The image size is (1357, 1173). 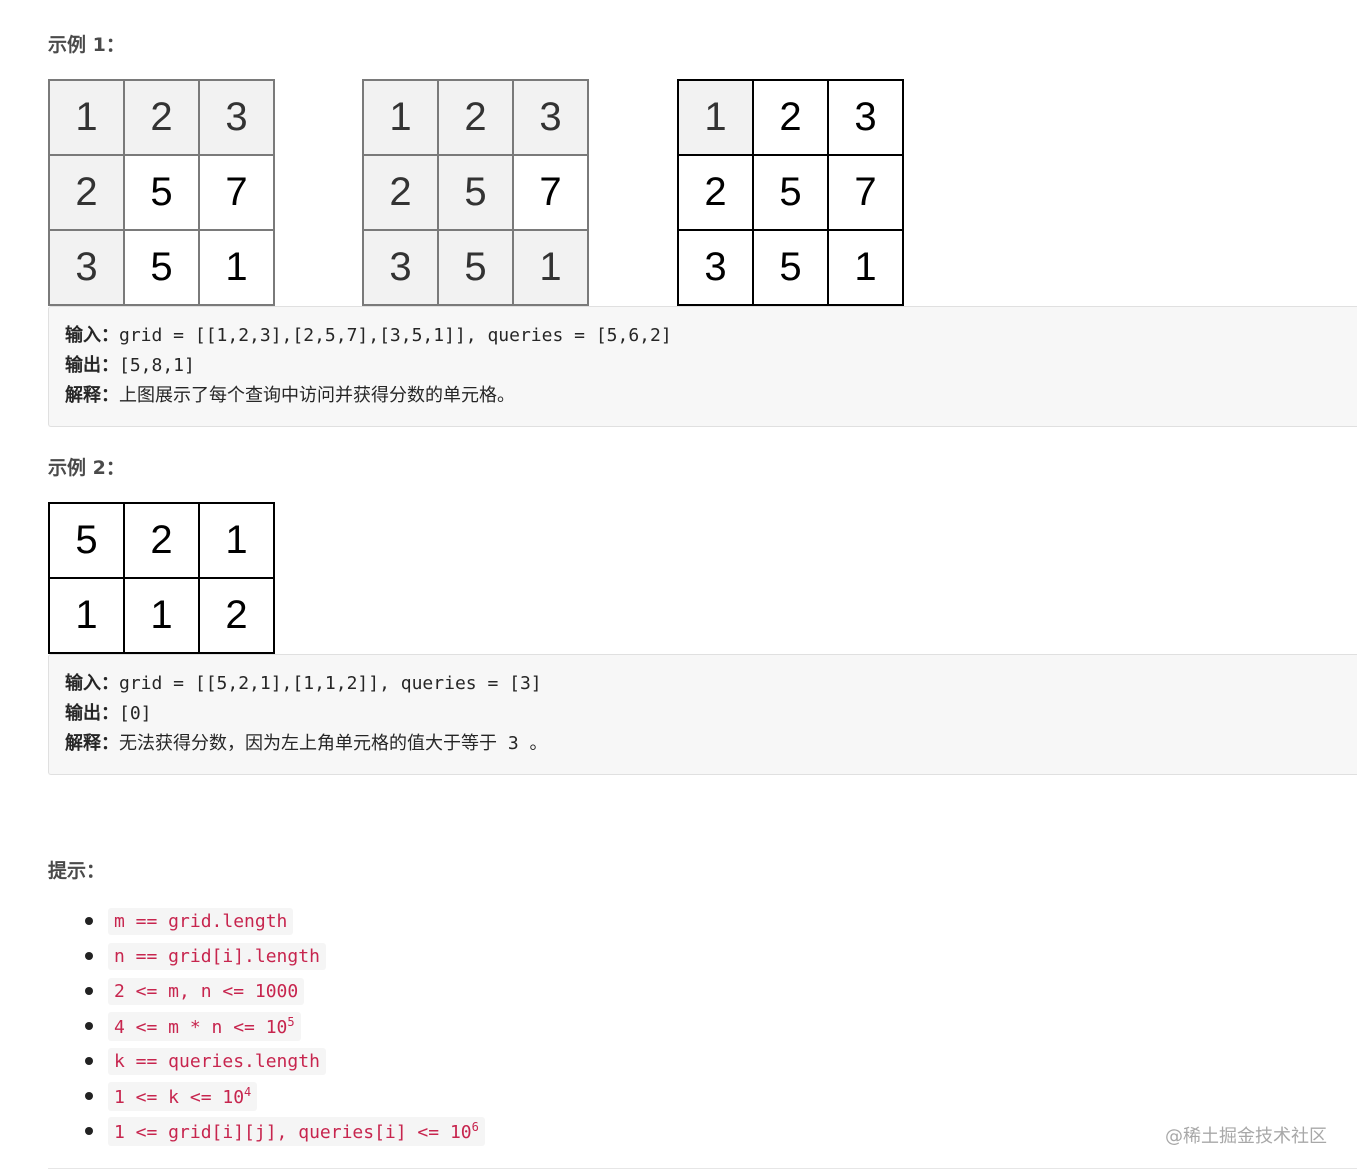 What do you see at coordinates (135, 713) in the screenshot?
I see `output-value: [0]` at bounding box center [135, 713].